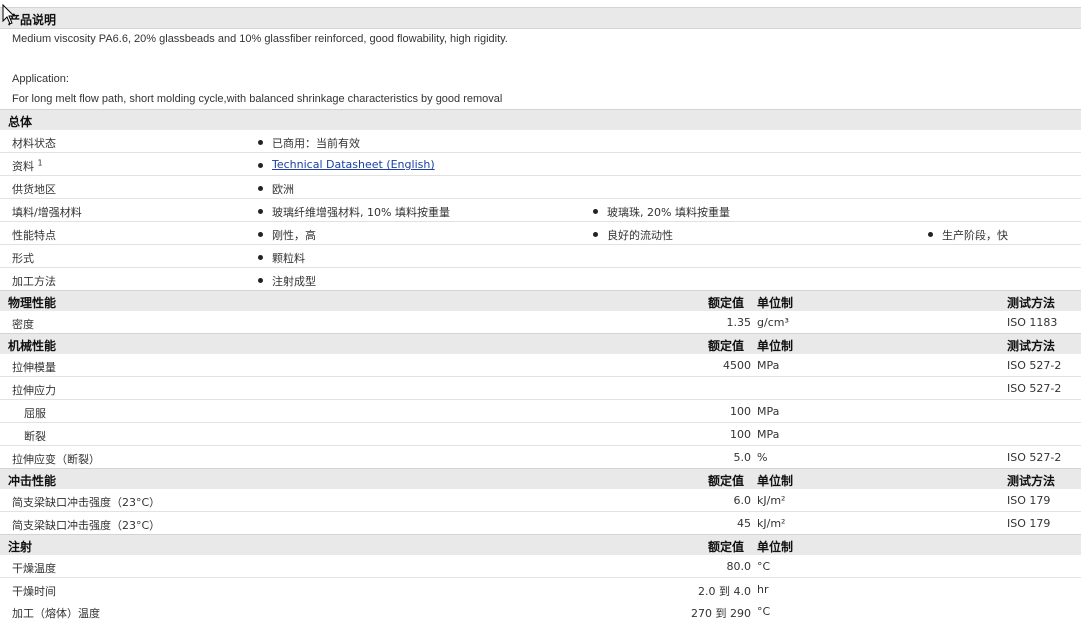  What do you see at coordinates (34, 390) in the screenshot?
I see `row-label: 拉伸应力` at bounding box center [34, 390].